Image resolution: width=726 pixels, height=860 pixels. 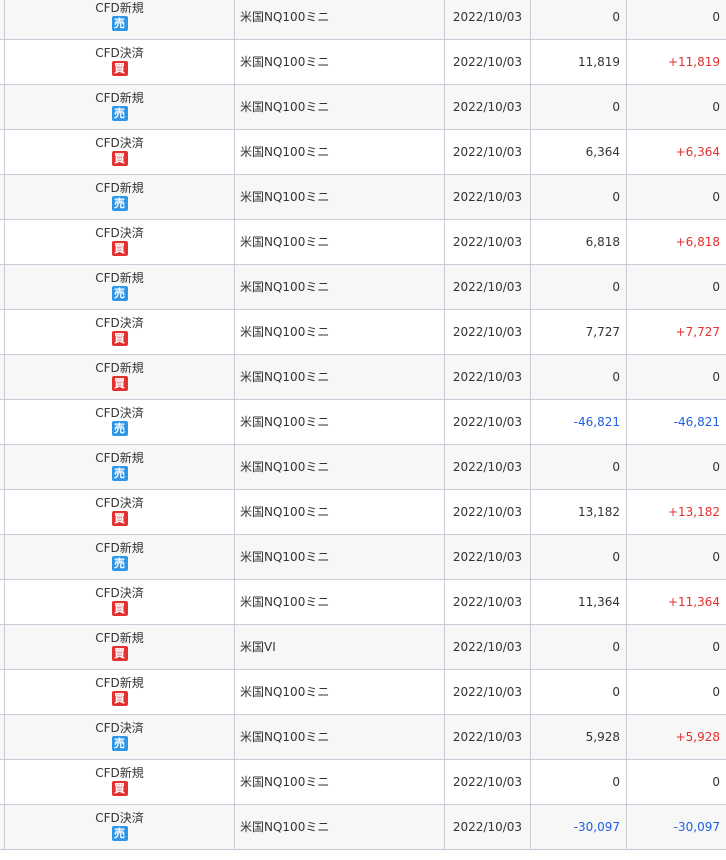 I want to click on amount-value: -46,821, so click(x=596, y=422).